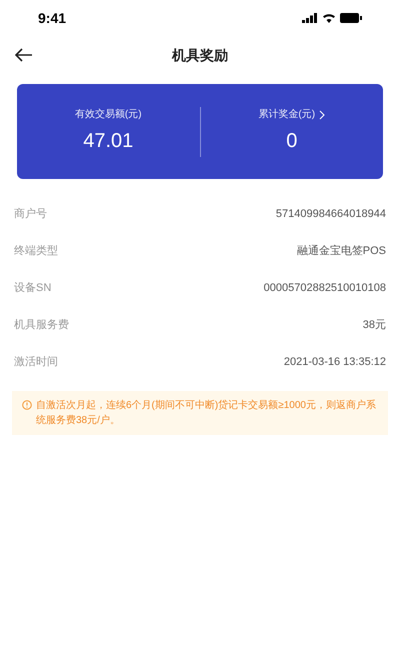 Image resolution: width=400 pixels, height=666 pixels. Describe the element at coordinates (322, 115) in the screenshot. I see `chevron-right-icon` at that location.